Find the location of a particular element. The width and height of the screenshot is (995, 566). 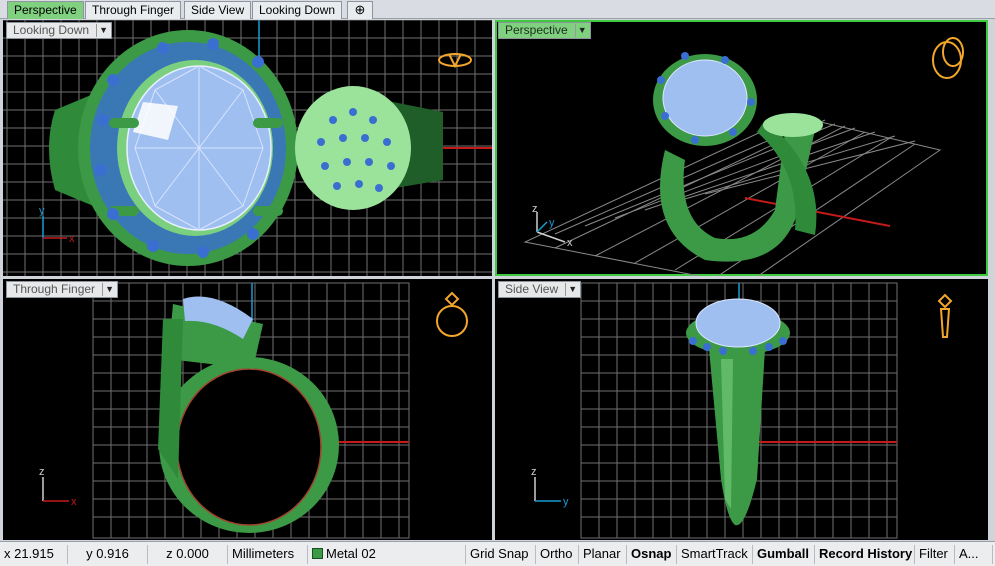

toggle-record-history: Record History is located at coordinates (865, 554).